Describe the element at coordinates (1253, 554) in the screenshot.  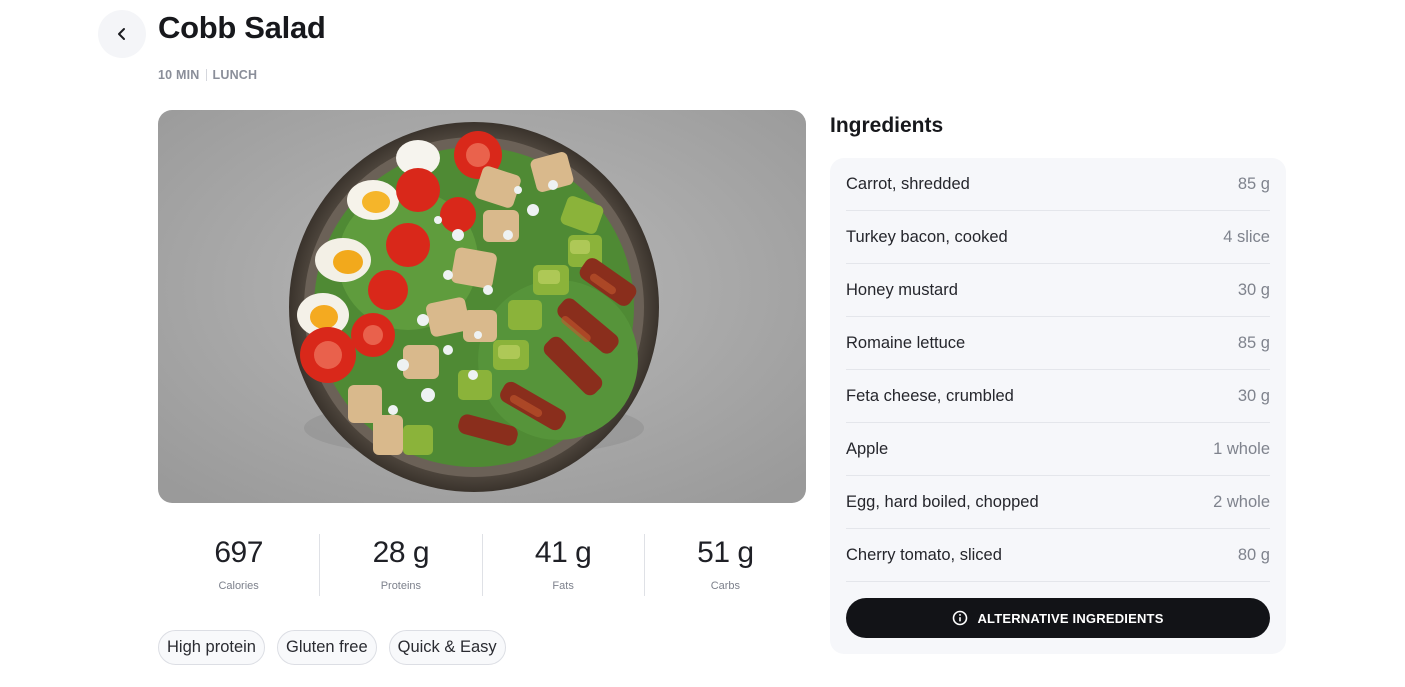
I see `ingredient-quantity: 80 g` at that location.